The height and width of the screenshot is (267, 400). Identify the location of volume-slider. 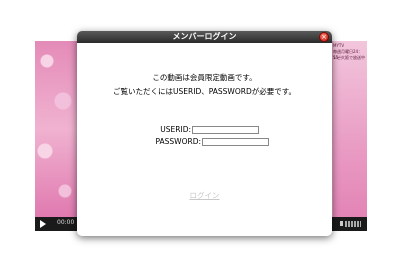
(353, 224).